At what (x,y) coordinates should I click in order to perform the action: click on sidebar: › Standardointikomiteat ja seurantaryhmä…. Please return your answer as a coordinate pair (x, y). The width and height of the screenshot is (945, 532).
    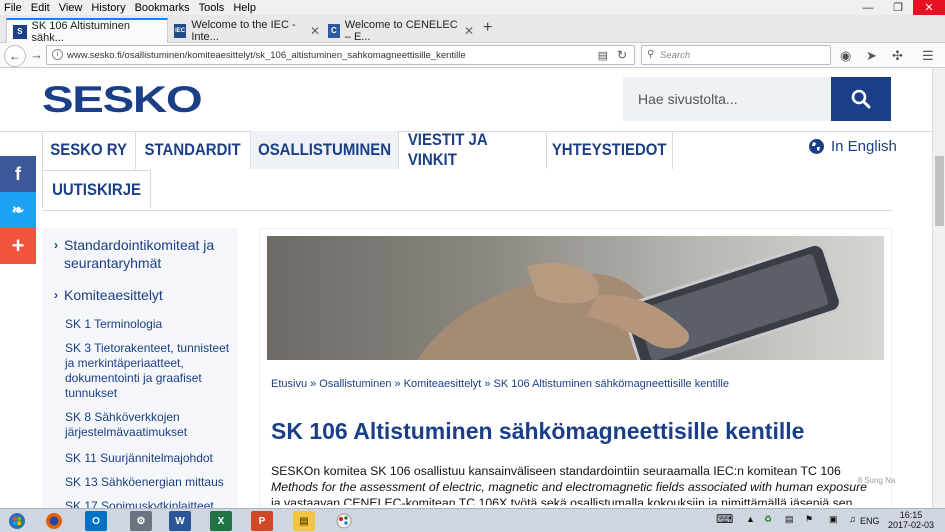
    Looking at the image, I should click on (140, 368).